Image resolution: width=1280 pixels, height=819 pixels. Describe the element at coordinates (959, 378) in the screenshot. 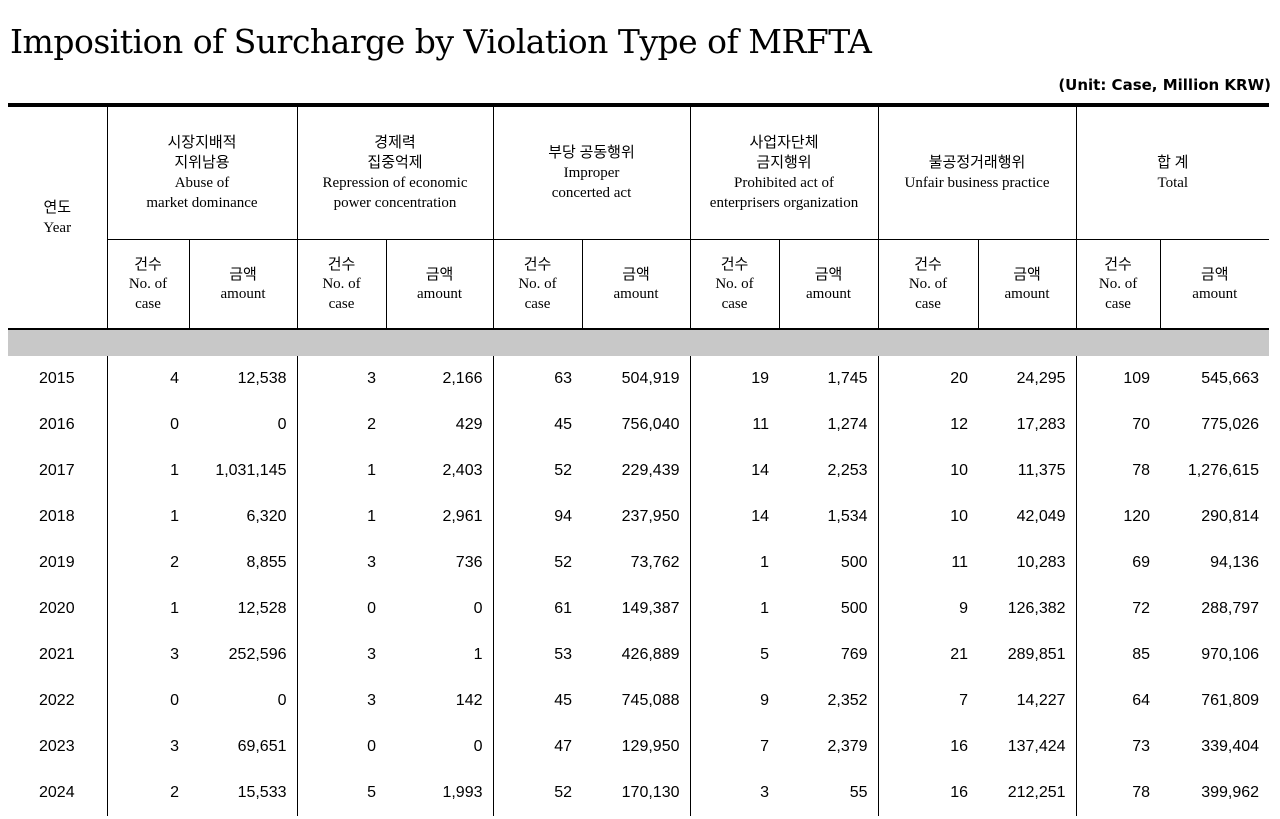

I see `case-count-cell: 20` at that location.